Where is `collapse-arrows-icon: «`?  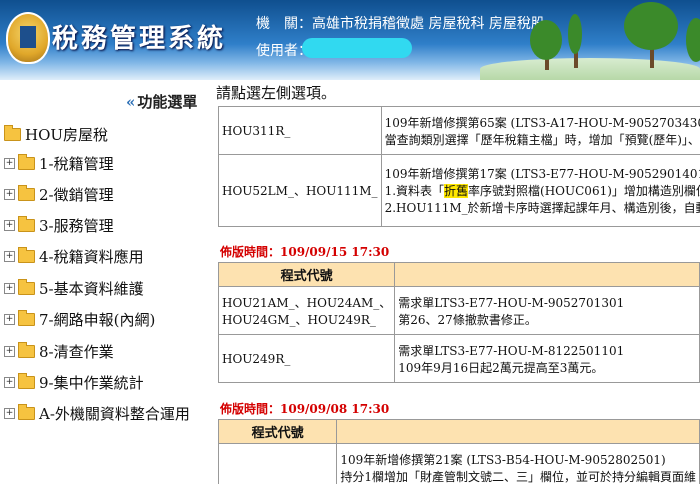
collapse-arrows-icon: « is located at coordinates (130, 102).